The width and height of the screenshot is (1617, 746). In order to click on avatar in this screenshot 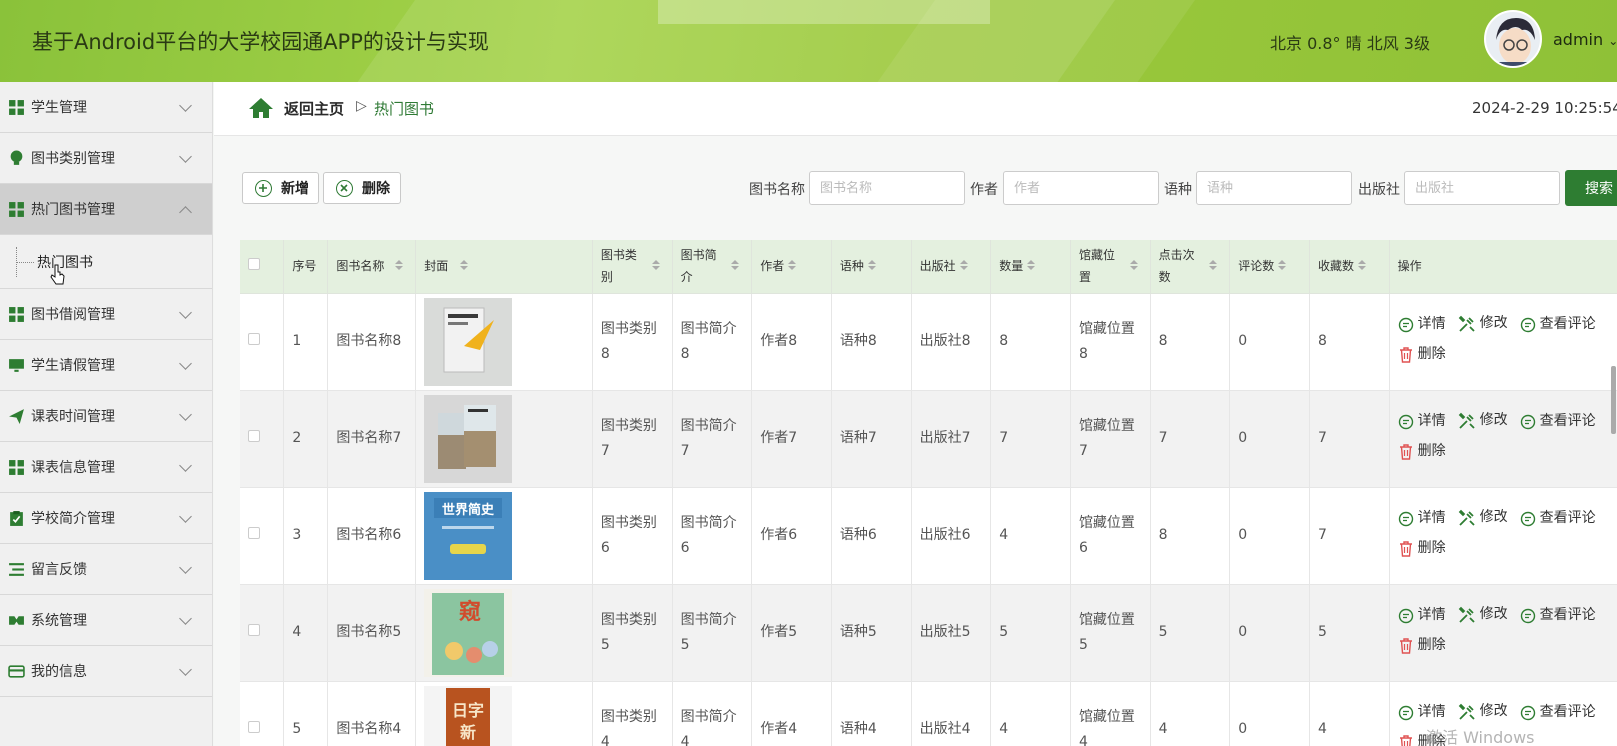, I will do `click(1513, 39)`.